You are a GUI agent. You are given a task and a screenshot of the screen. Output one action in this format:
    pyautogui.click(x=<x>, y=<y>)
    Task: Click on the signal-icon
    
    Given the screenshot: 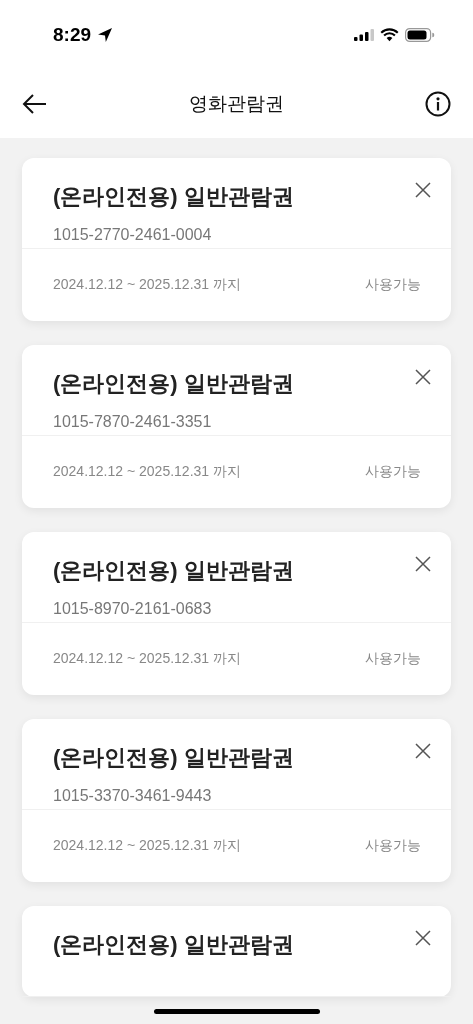 What is the action you would take?
    pyautogui.click(x=364, y=35)
    